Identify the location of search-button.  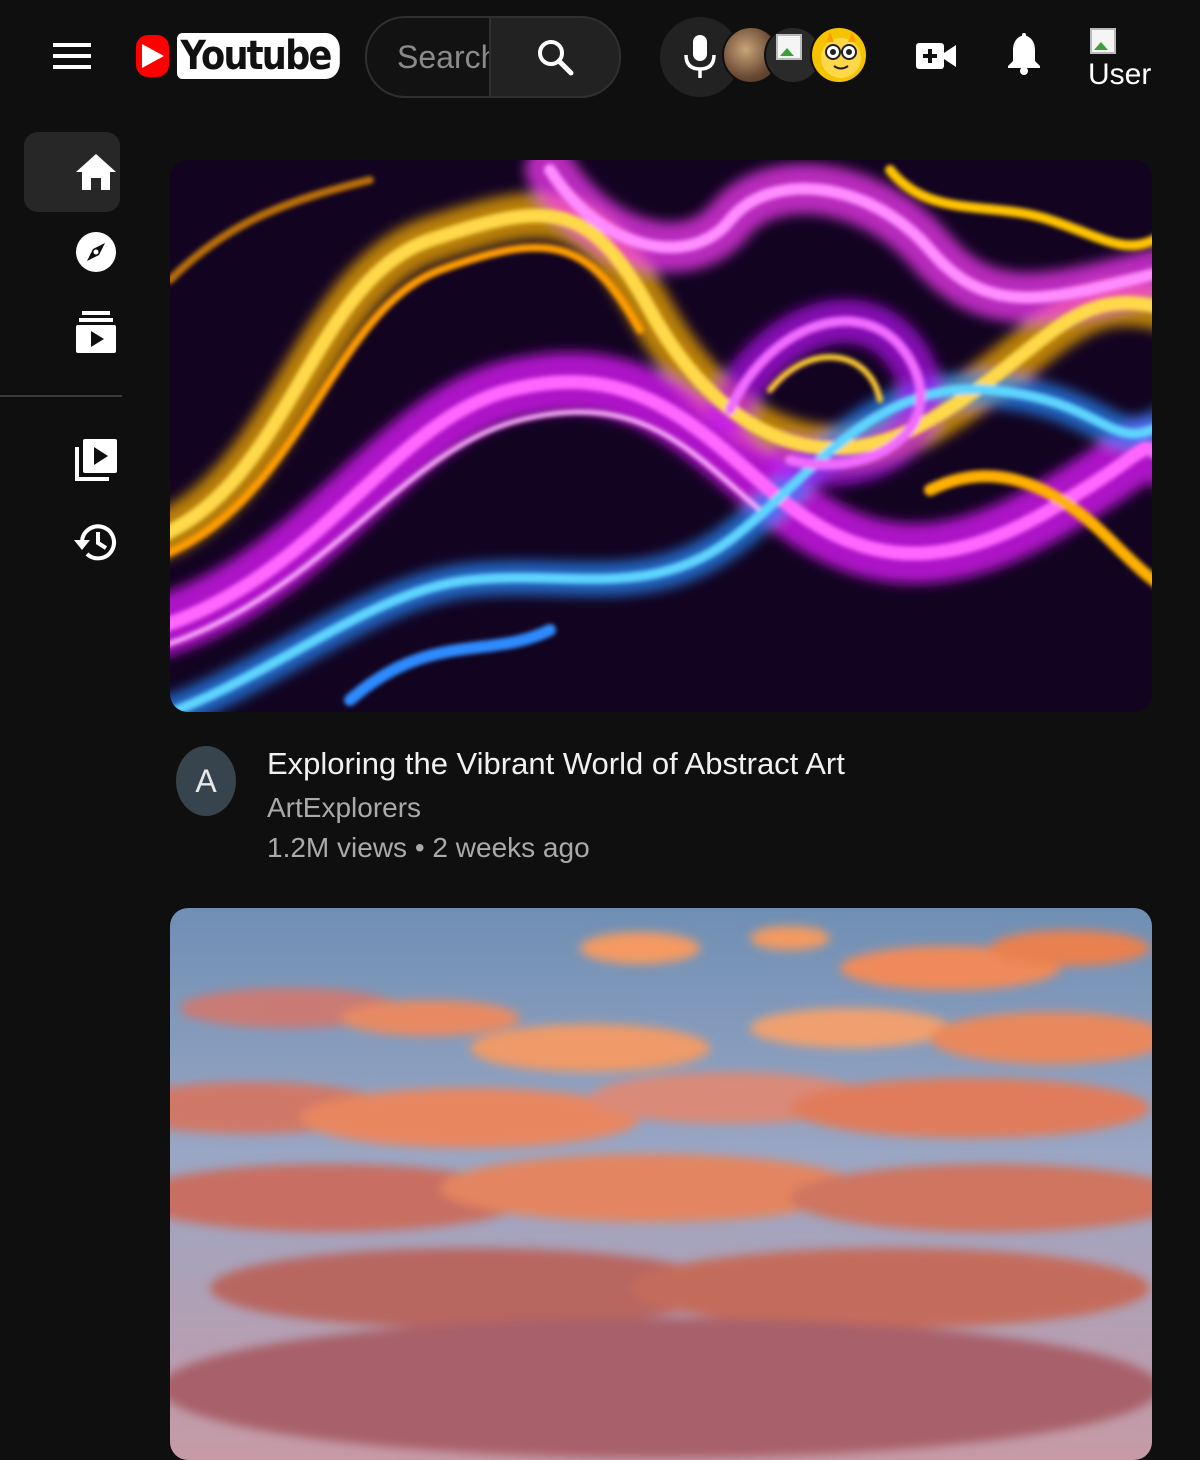
(555, 57).